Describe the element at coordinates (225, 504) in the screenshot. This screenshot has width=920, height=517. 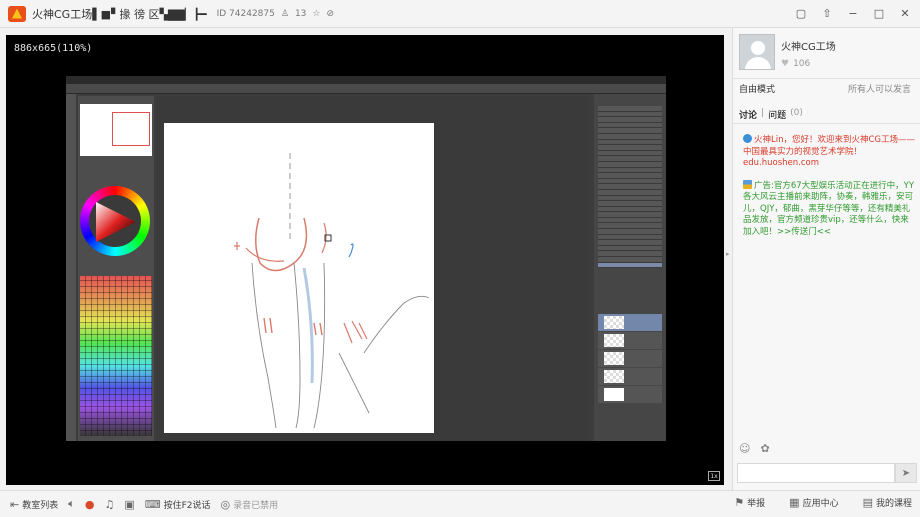
I see `record-icon: ◎` at that location.